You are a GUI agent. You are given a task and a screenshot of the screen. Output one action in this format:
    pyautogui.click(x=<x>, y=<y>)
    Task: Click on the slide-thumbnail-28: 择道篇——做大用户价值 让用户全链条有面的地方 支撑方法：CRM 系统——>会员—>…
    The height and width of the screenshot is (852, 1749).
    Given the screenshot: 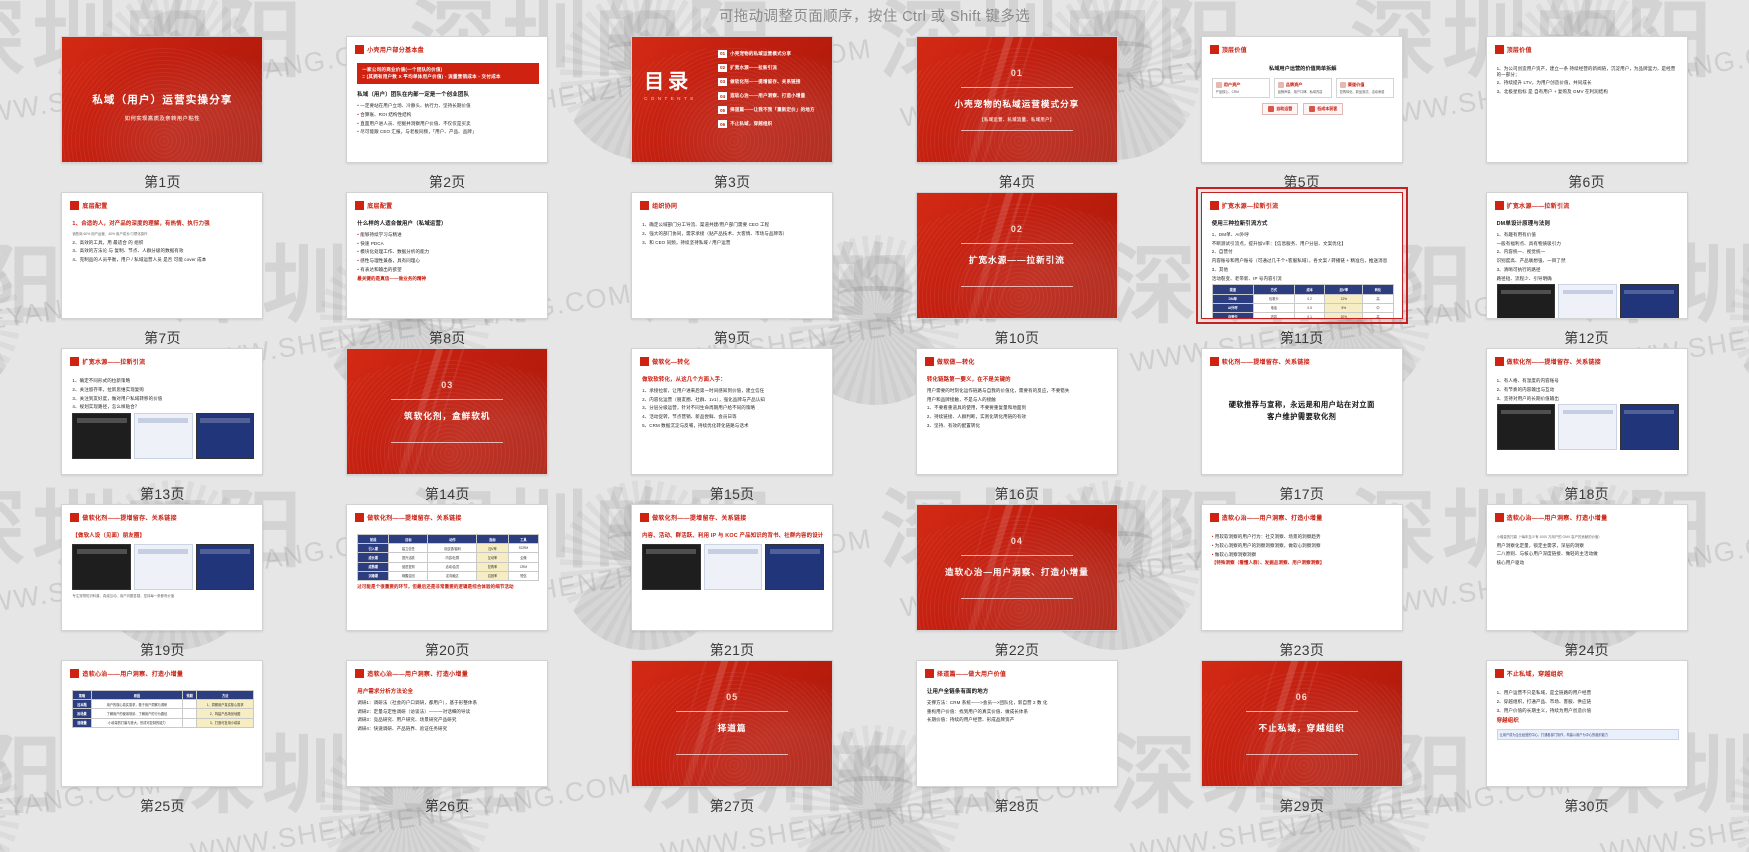 What is the action you would take?
    pyautogui.click(x=1016, y=723)
    